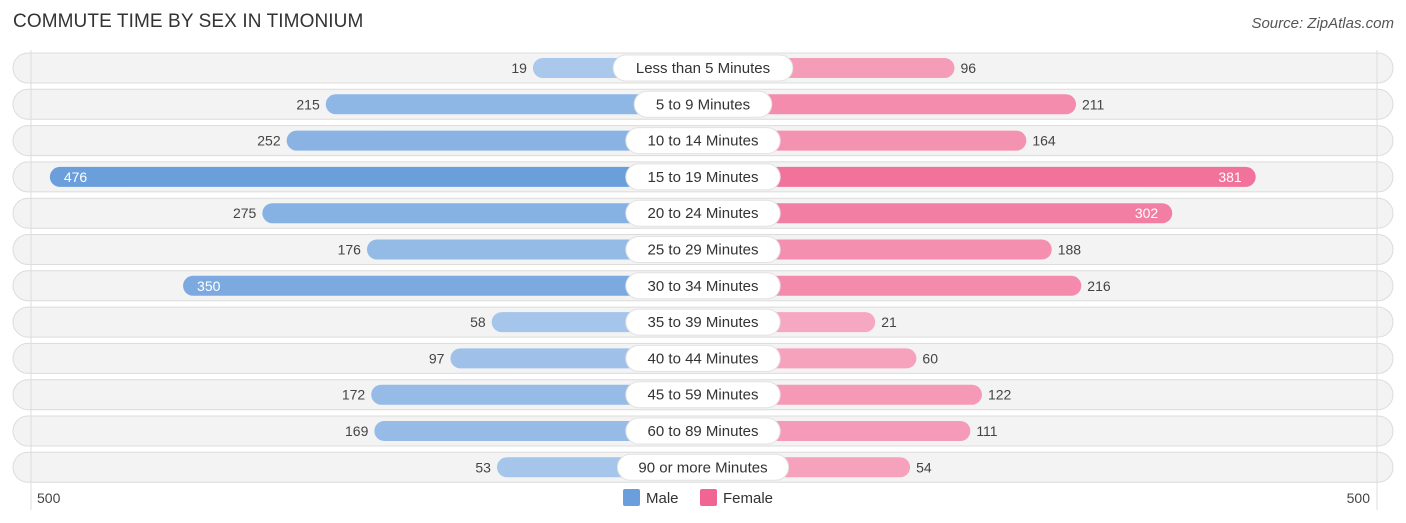 The width and height of the screenshot is (1406, 523). I want to click on chart-row: 97 60 40 to 44 Minutes, so click(703, 358).